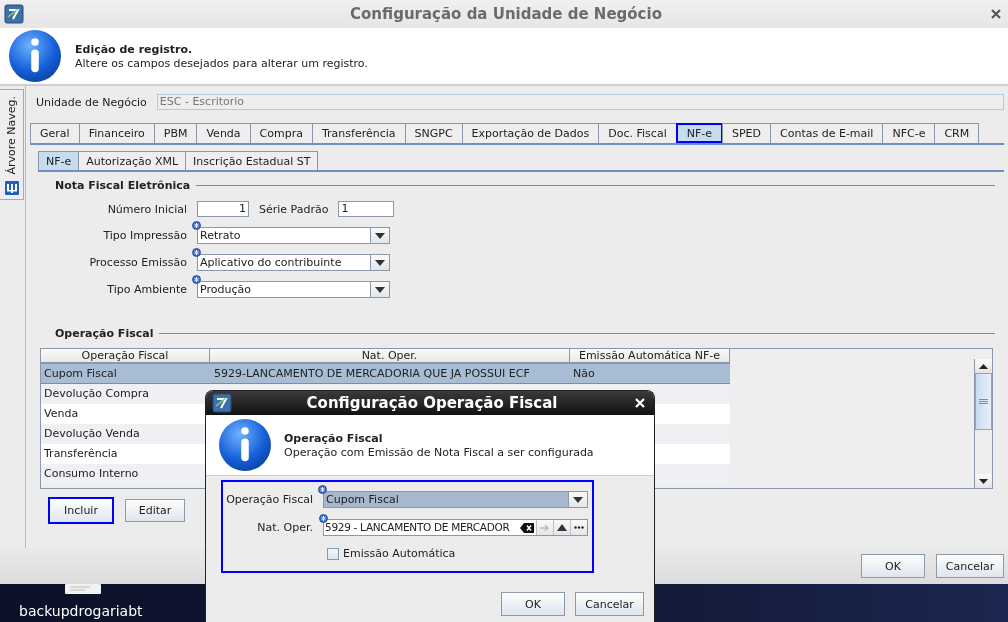 The height and width of the screenshot is (622, 1008). Describe the element at coordinates (294, 209) in the screenshot. I see `field-label: Série Padrão` at that location.